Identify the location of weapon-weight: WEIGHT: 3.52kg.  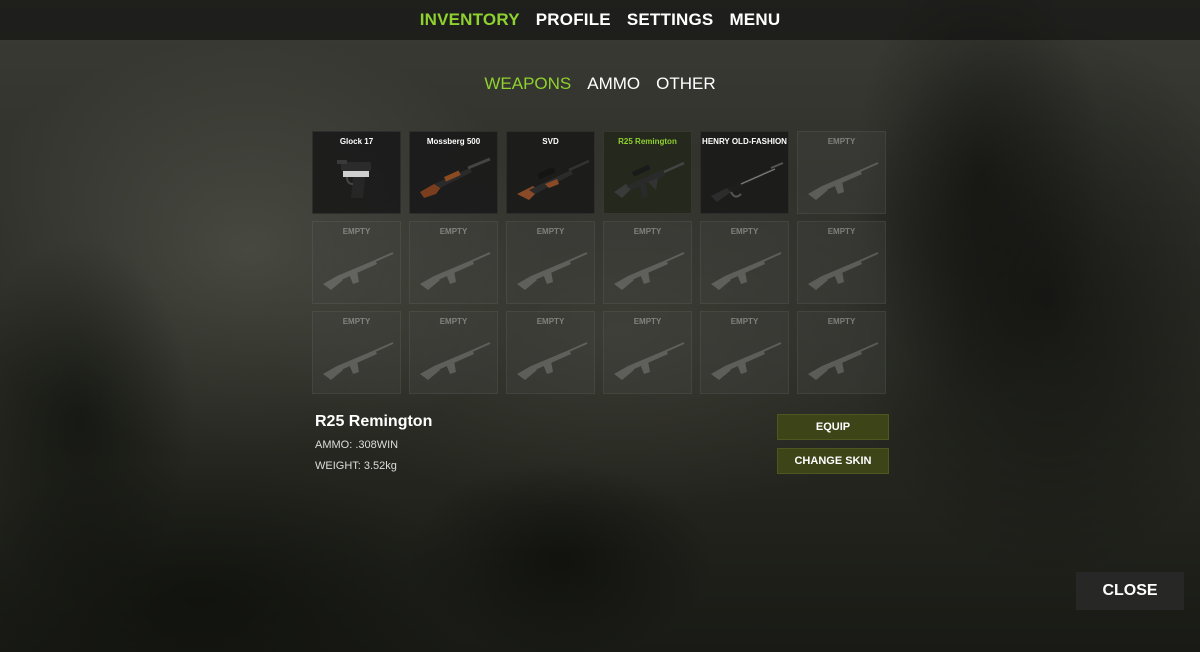
(356, 466).